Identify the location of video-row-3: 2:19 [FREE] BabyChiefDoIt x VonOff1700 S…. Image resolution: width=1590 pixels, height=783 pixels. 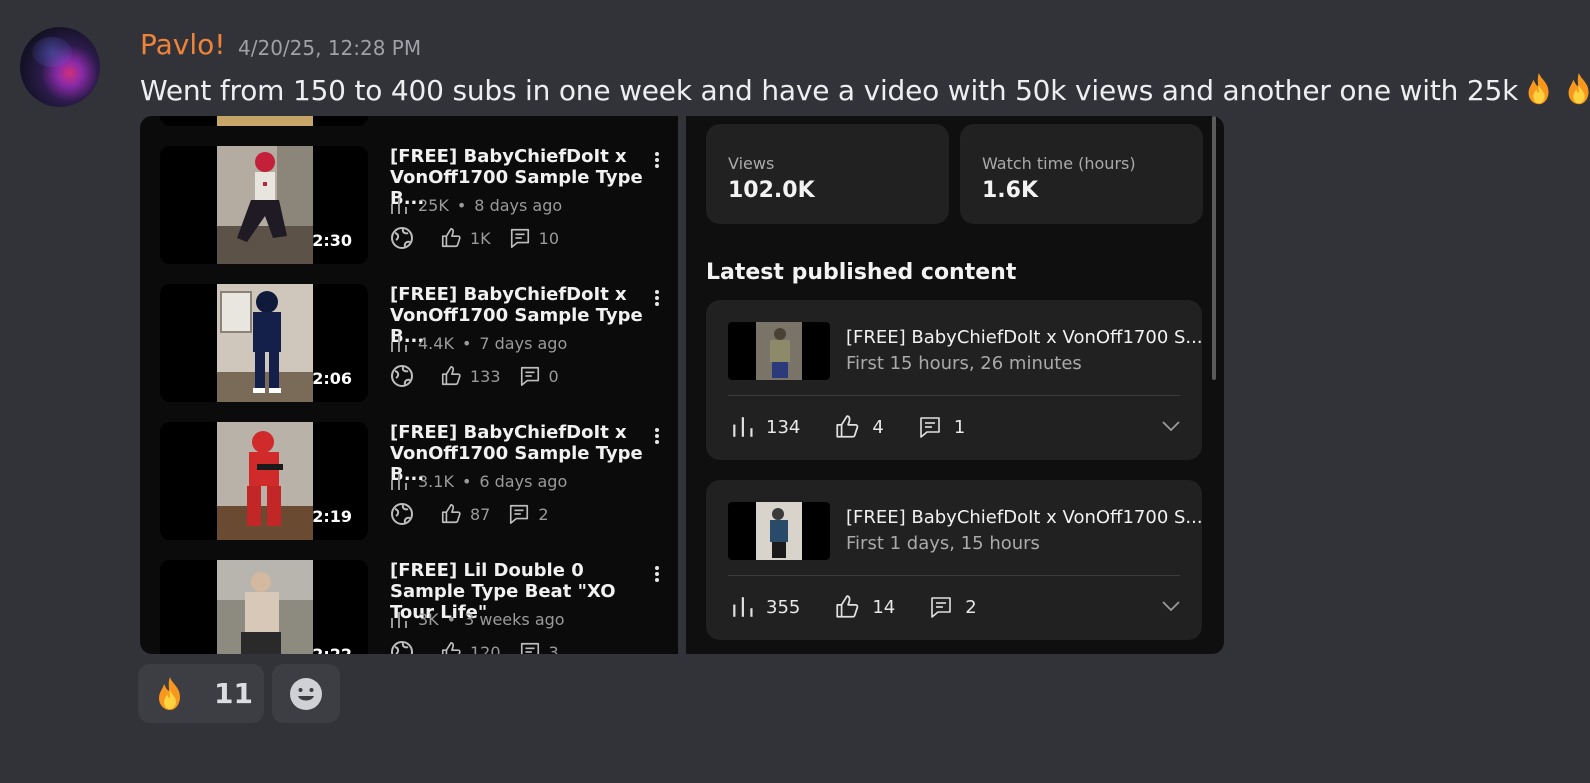
(410, 481).